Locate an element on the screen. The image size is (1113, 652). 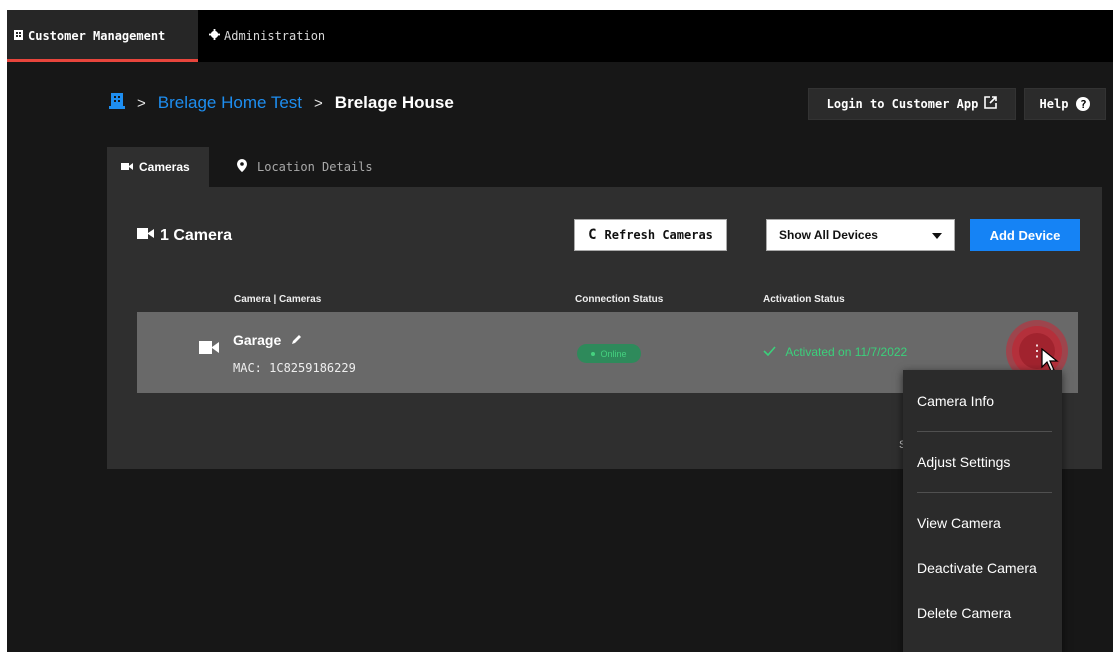
camera-name: Garage is located at coordinates (267, 340).